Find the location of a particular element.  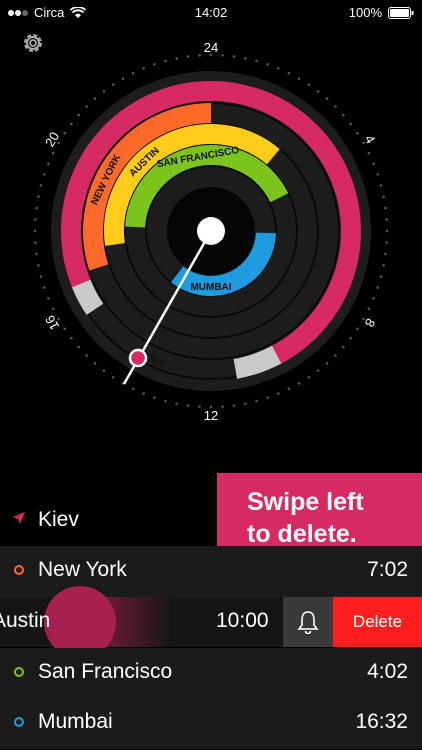

alarm-button is located at coordinates (308, 622).